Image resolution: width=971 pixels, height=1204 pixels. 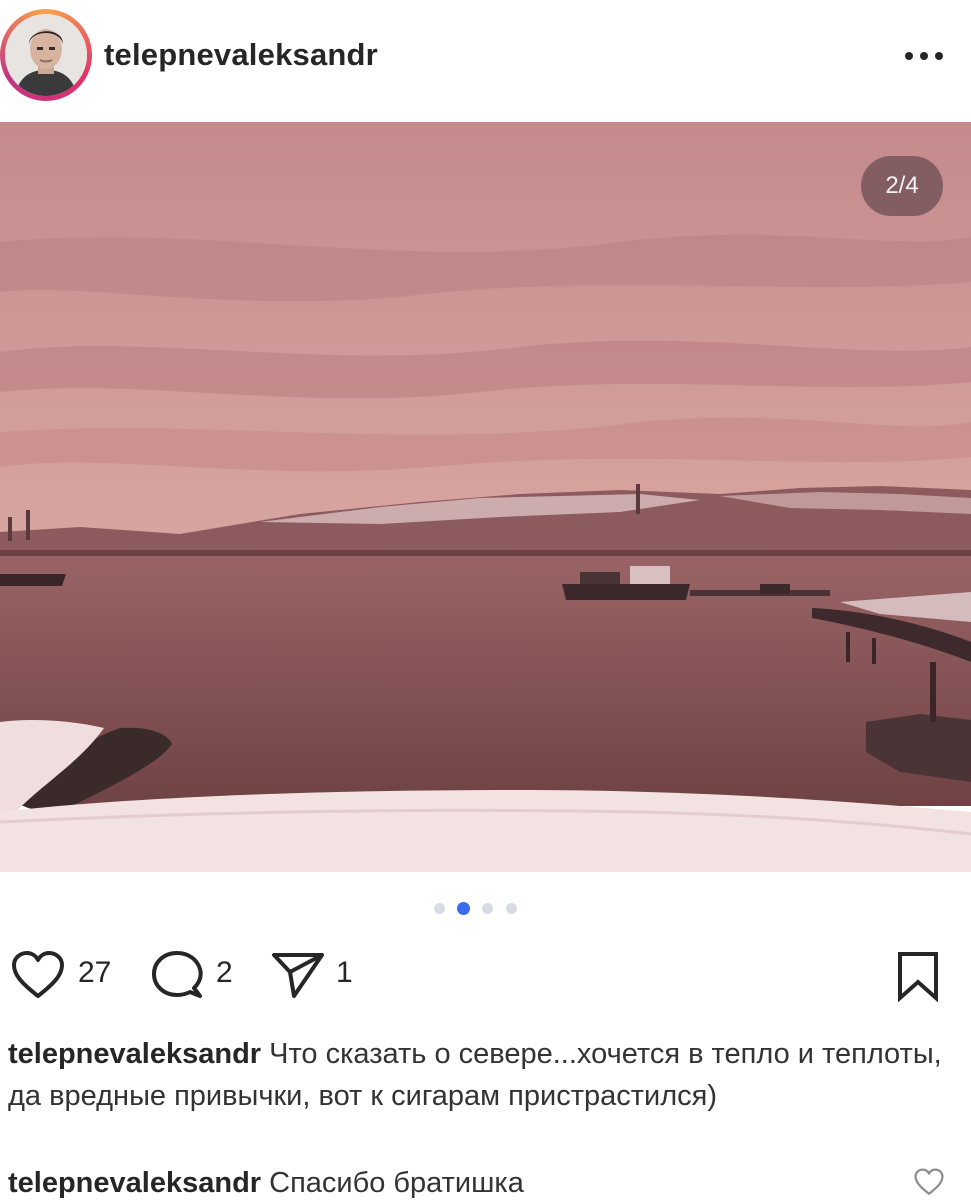 I want to click on carousel-dots, so click(x=482, y=908).